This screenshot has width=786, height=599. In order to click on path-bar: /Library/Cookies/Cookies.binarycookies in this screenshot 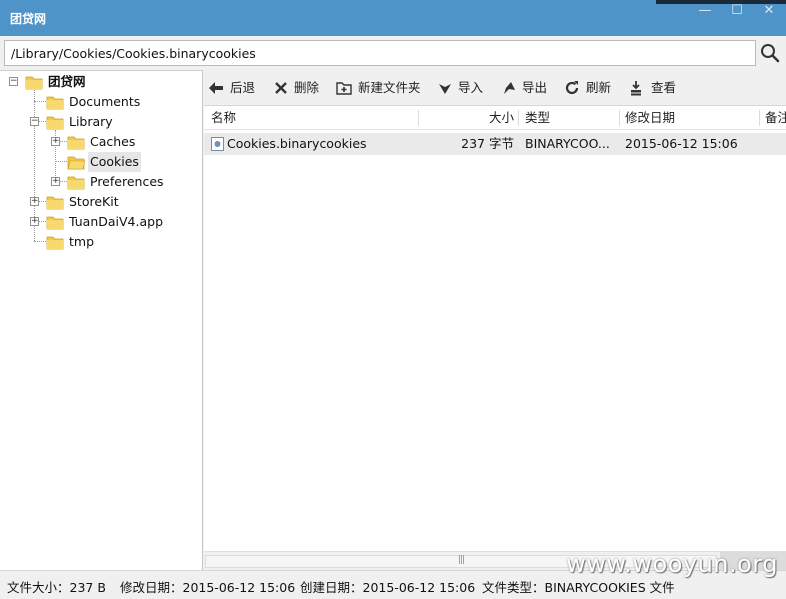, I will do `click(393, 53)`.